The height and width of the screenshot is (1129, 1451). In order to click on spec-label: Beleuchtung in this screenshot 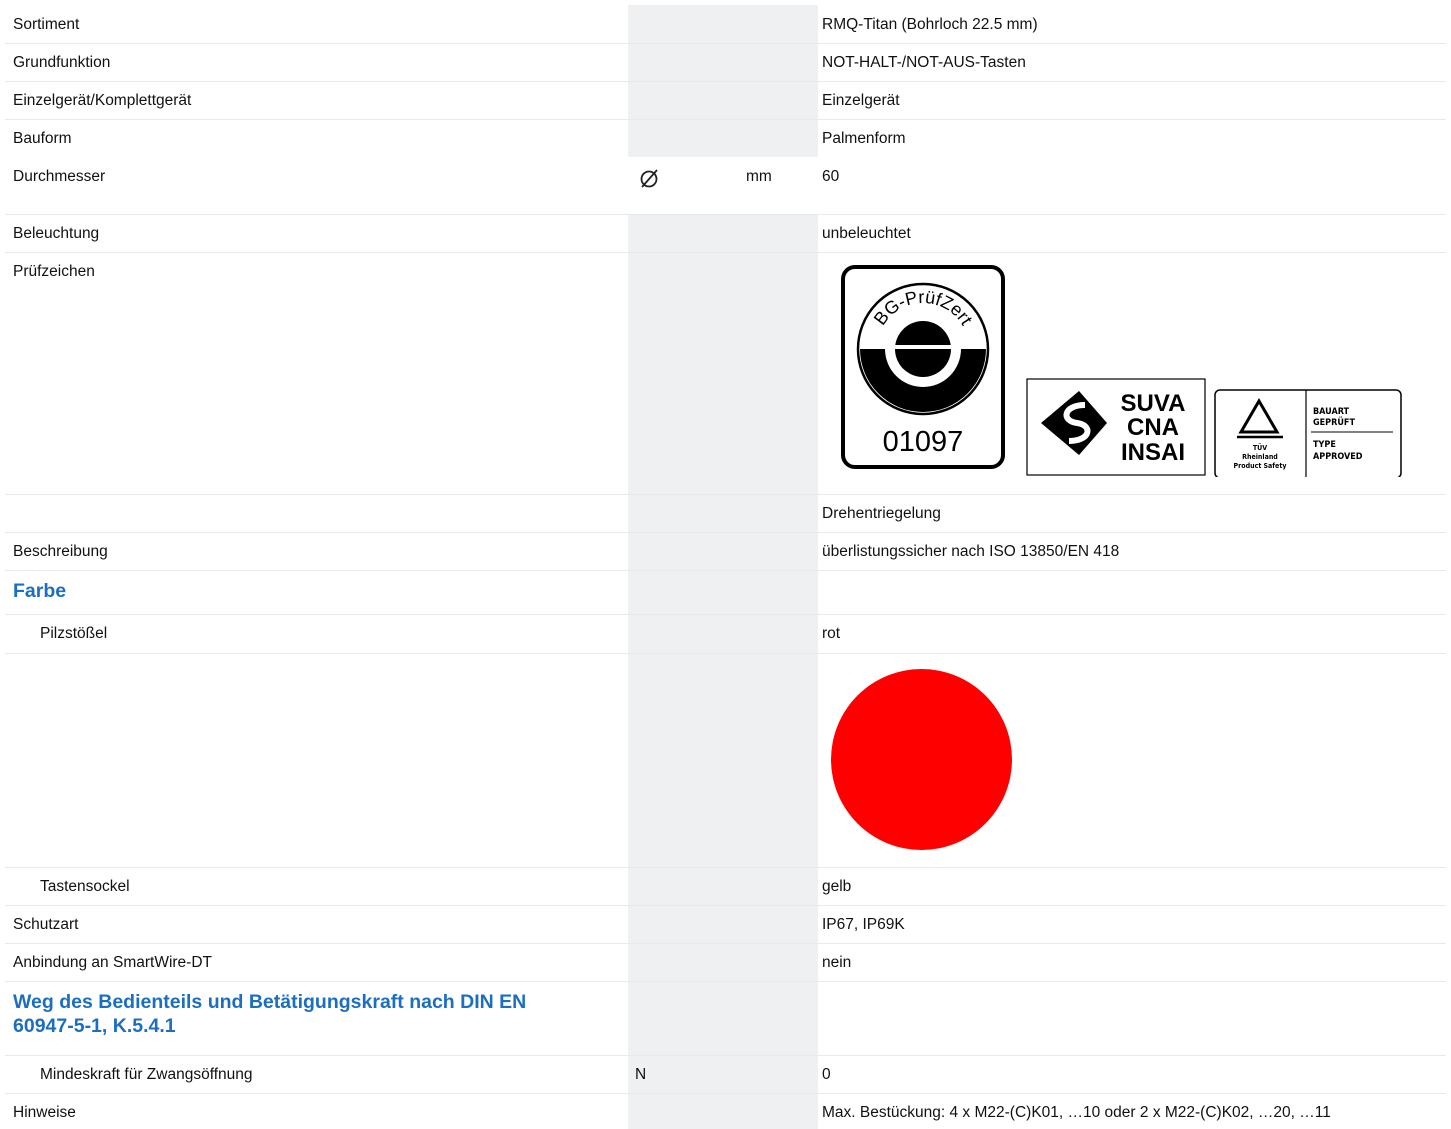, I will do `click(56, 233)`.